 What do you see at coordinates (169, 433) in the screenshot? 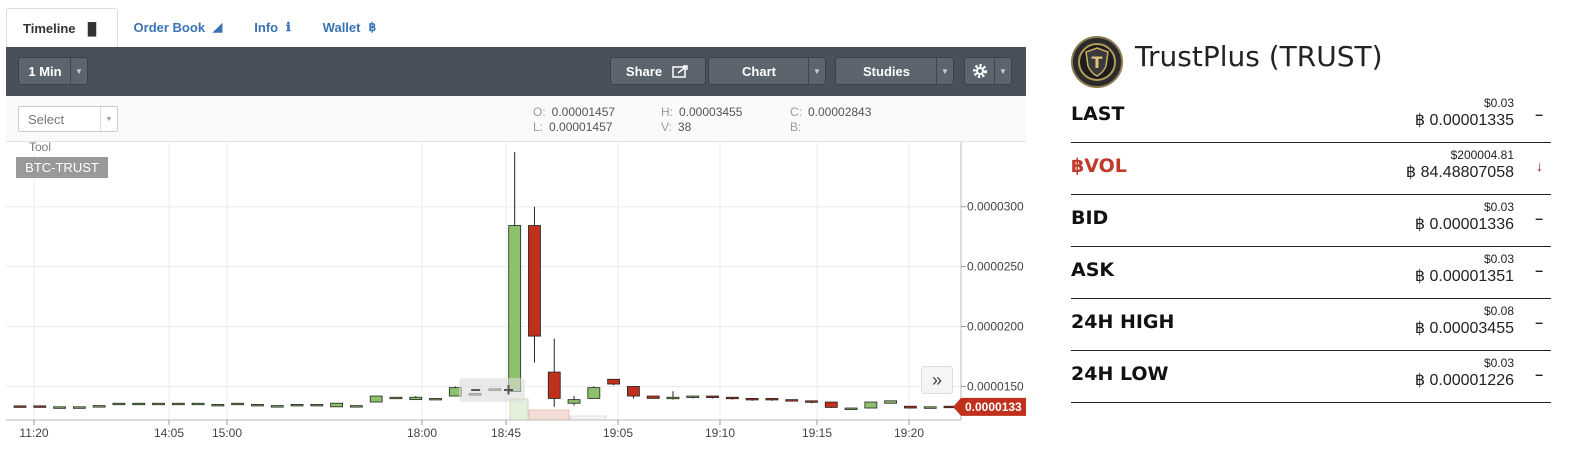
I see `x-tick-label: 14:05` at bounding box center [169, 433].